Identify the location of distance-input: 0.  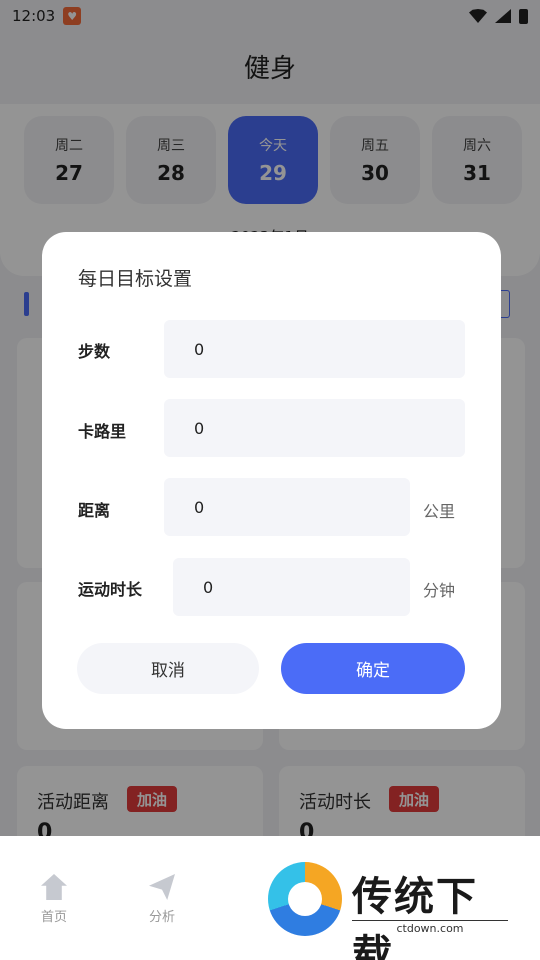
(287, 507).